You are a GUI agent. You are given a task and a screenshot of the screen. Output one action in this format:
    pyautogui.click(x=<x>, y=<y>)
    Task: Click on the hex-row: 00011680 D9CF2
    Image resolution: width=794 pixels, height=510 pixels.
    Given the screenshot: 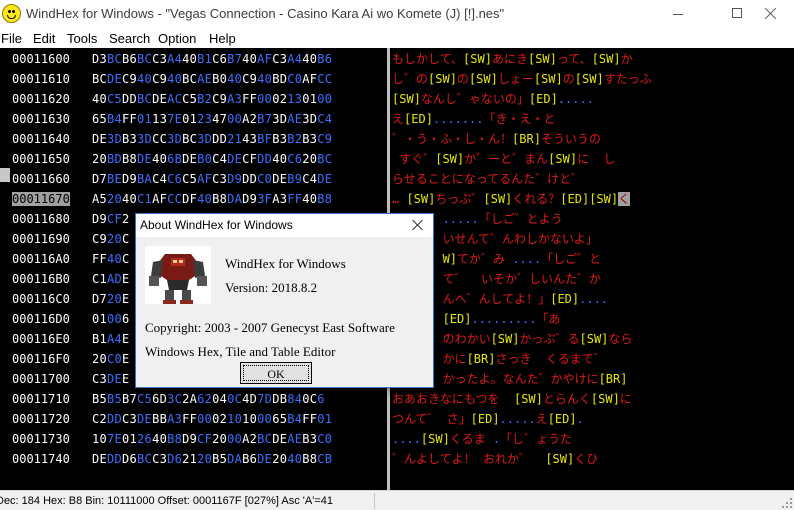 What is the action you would take?
    pyautogui.click(x=70, y=219)
    